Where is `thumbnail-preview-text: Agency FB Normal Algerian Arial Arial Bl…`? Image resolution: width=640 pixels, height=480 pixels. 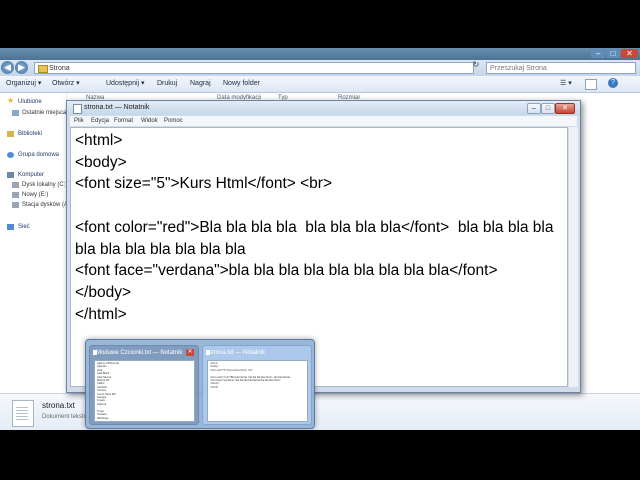
thumbnail-preview-text: Agency FB Normal Algerian Arial Arial Bl… is located at coordinates (108, 391).